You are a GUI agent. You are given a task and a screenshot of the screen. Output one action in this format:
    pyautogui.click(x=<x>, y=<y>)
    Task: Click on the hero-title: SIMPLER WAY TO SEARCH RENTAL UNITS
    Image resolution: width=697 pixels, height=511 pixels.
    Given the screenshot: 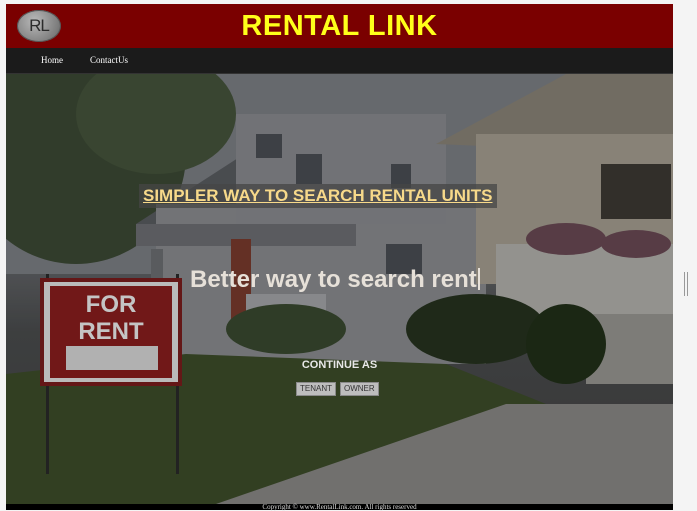 What is the action you would take?
    pyautogui.click(x=318, y=196)
    